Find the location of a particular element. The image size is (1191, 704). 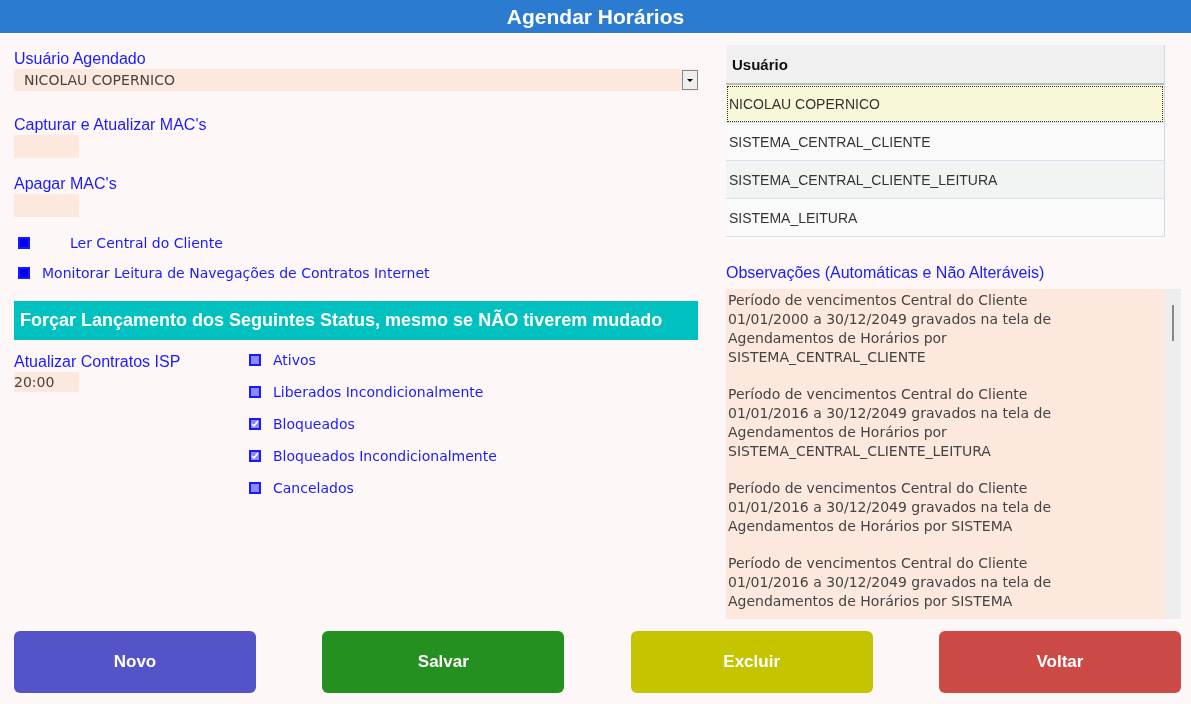

table-row: SISTEMA_CENTRAL_CLIENTE_LEITURA is located at coordinates (945, 180).